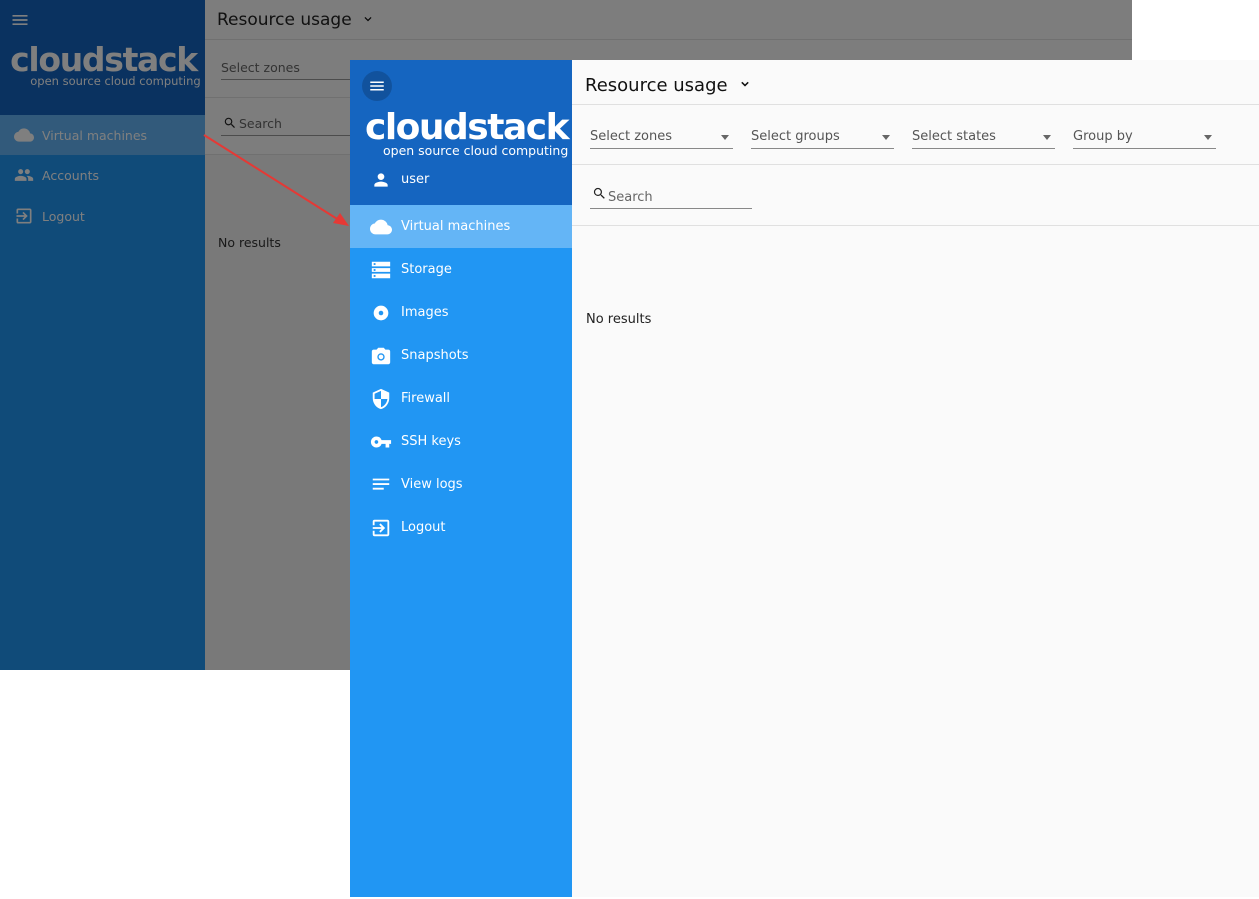 This screenshot has width=1259, height=899. I want to click on logo-tagline: open source cloud computing, so click(476, 150).